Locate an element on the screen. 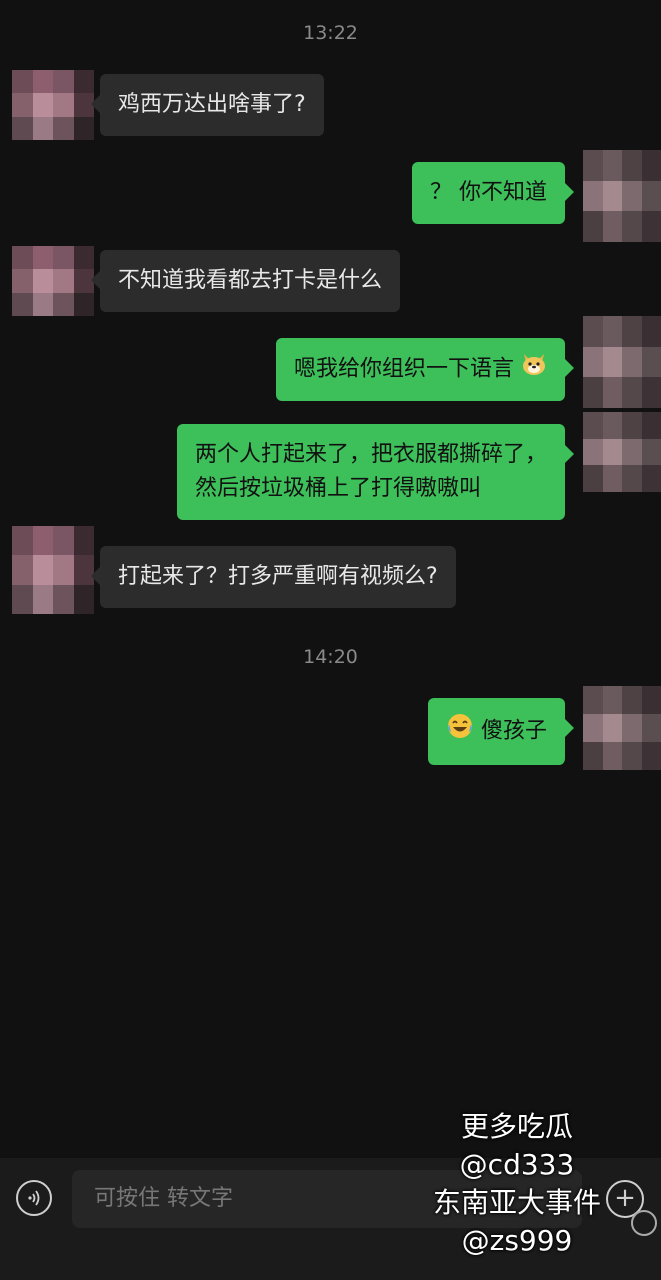 The height and width of the screenshot is (1280, 661). message-bubble-outgoing: 嗯我给你组织一下语言 is located at coordinates (425, 369).